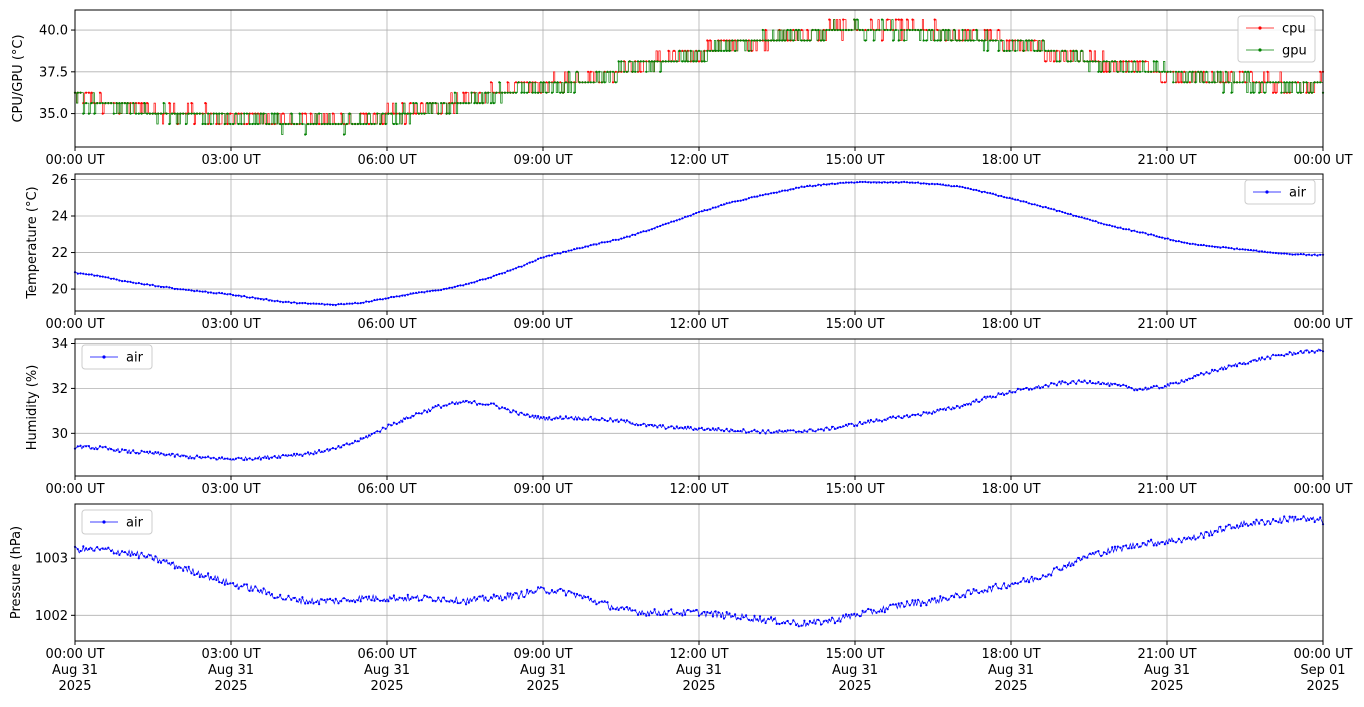  Describe the element at coordinates (117, 522) in the screenshot. I see `legend: air` at that location.